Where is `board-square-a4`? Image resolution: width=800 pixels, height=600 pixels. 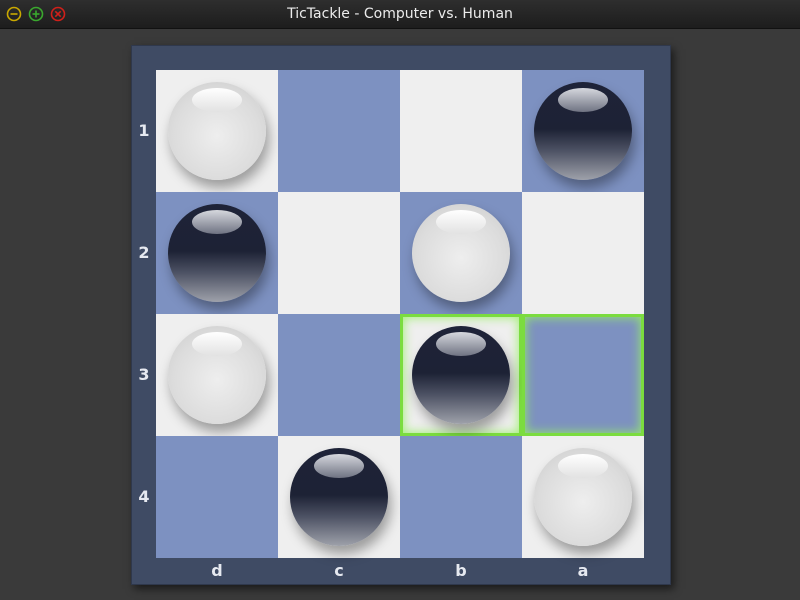
board-square-a4 is located at coordinates (583, 497).